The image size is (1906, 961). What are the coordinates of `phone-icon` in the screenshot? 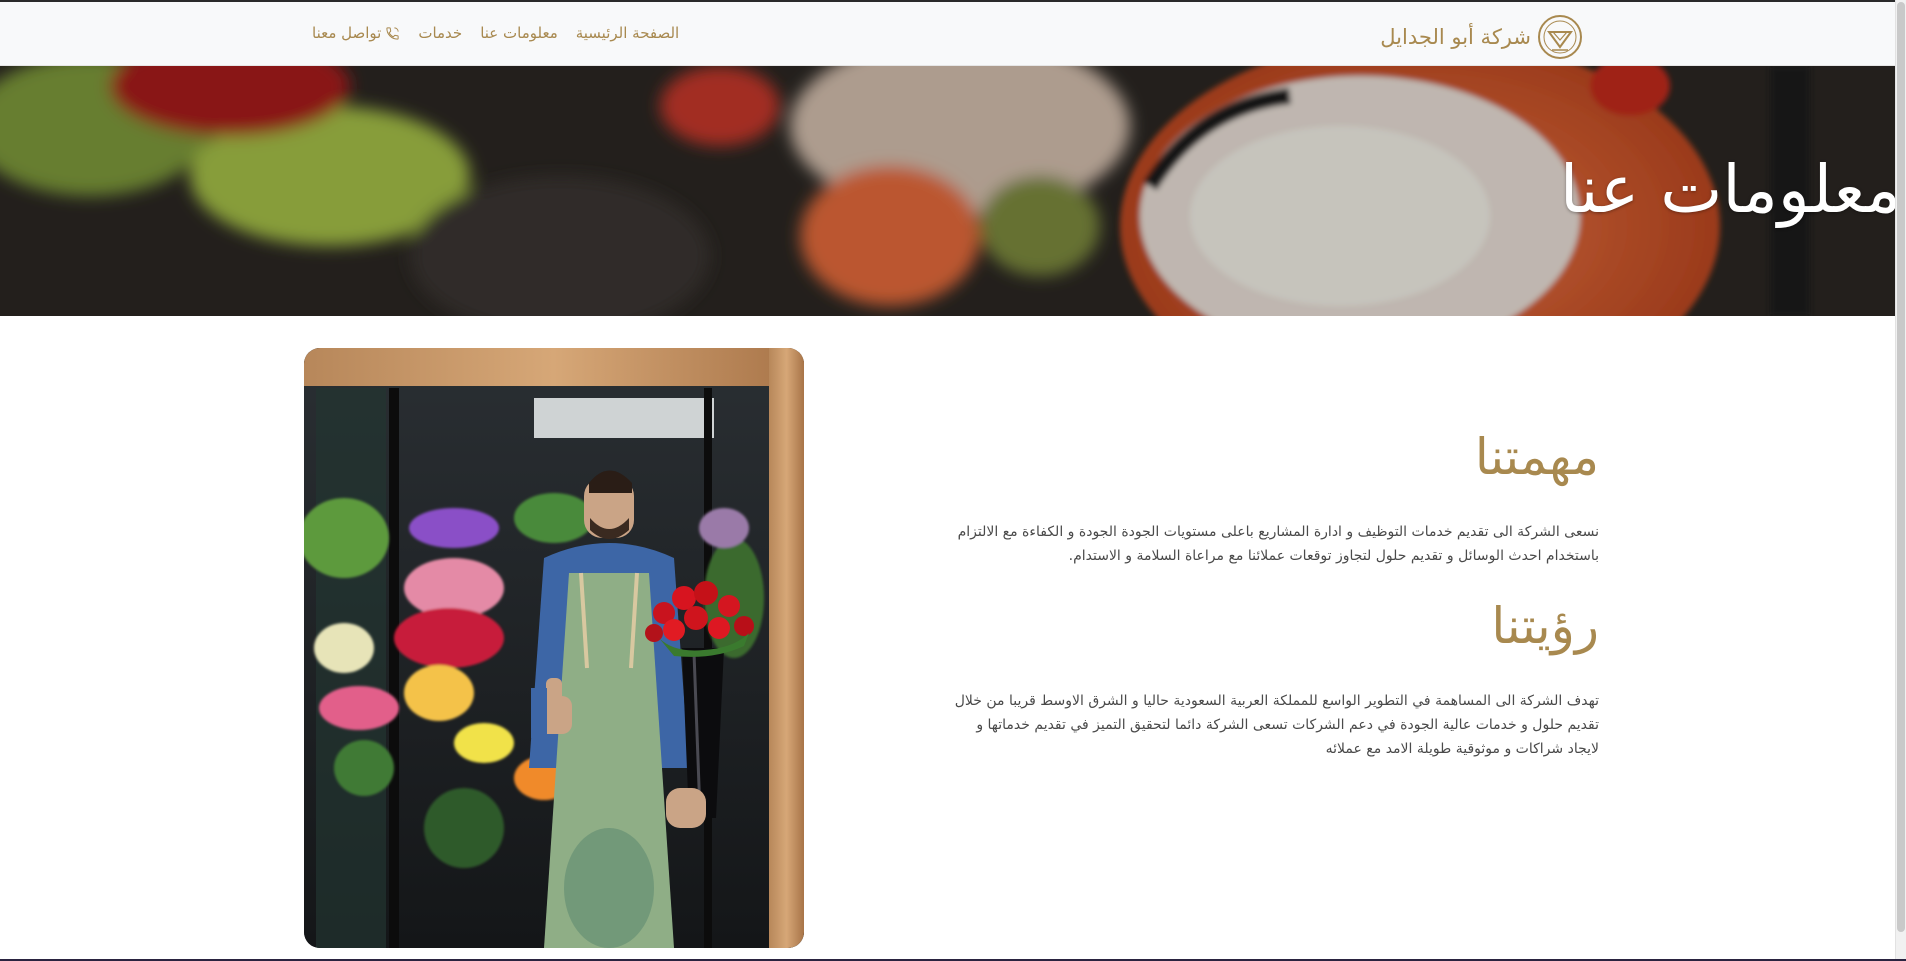 It's located at (392, 33).